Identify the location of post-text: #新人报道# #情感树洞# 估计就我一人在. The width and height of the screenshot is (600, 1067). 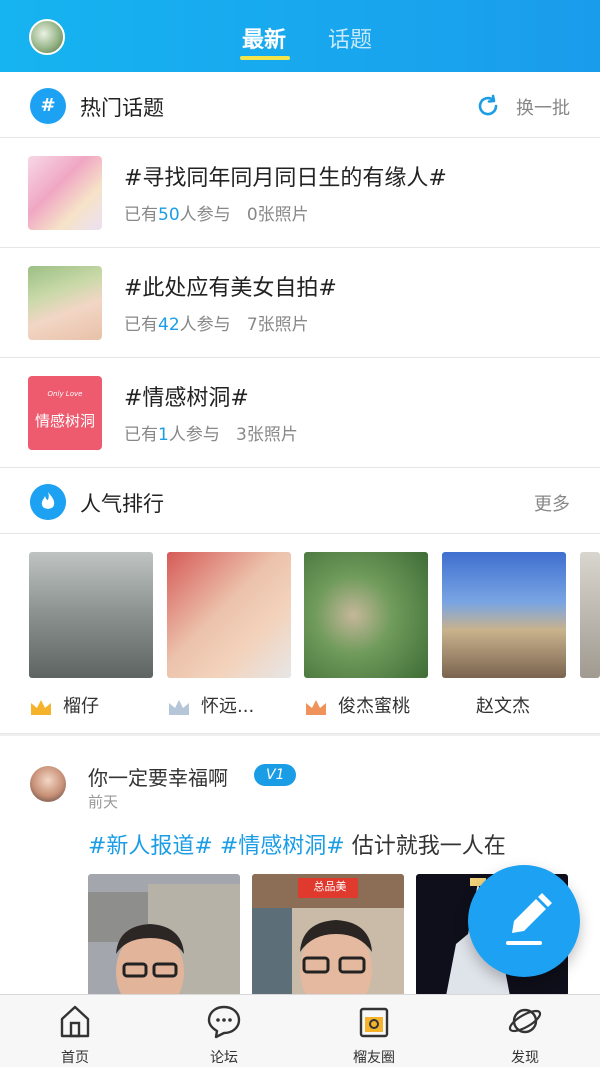
(297, 846).